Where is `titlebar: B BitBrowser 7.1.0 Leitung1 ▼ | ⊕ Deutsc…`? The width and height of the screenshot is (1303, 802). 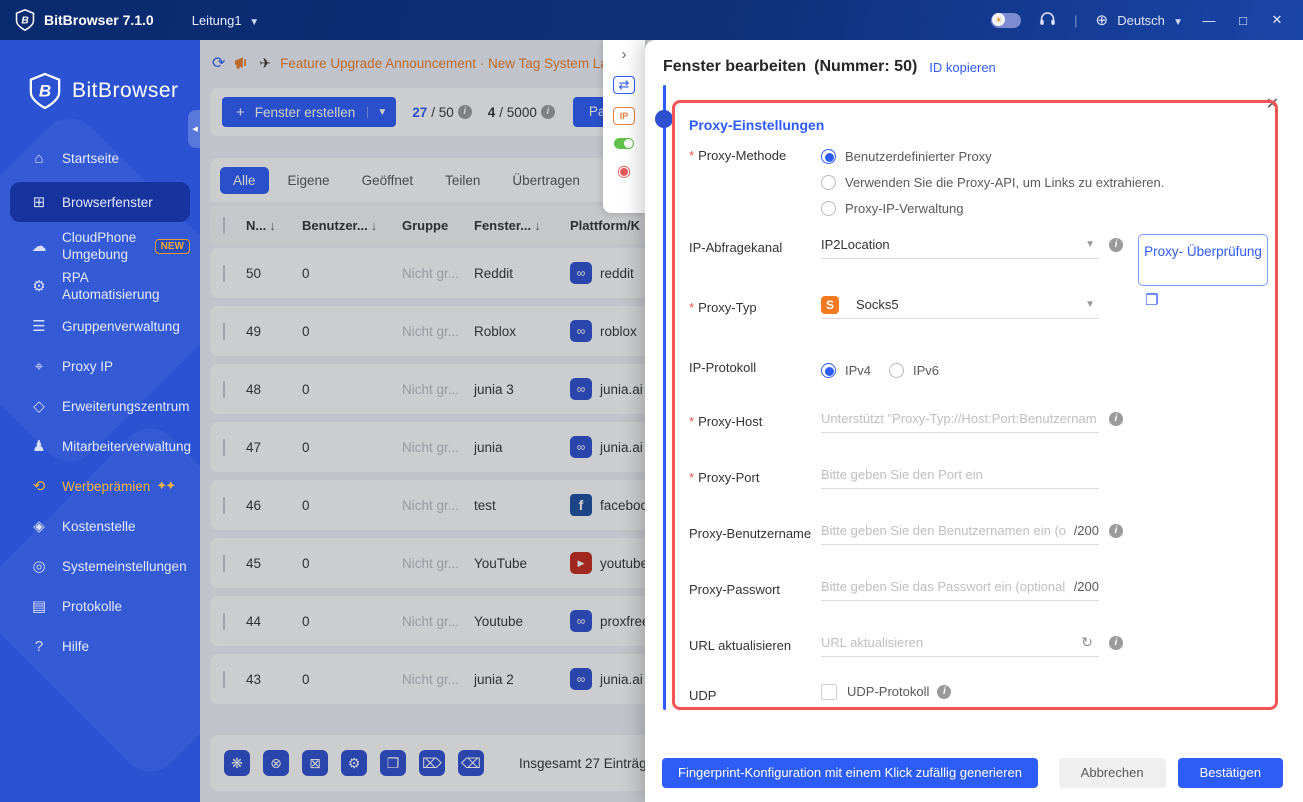 titlebar: B BitBrowser 7.1.0 Leitung1 ▼ | ⊕ Deutsc… is located at coordinates (651, 20).